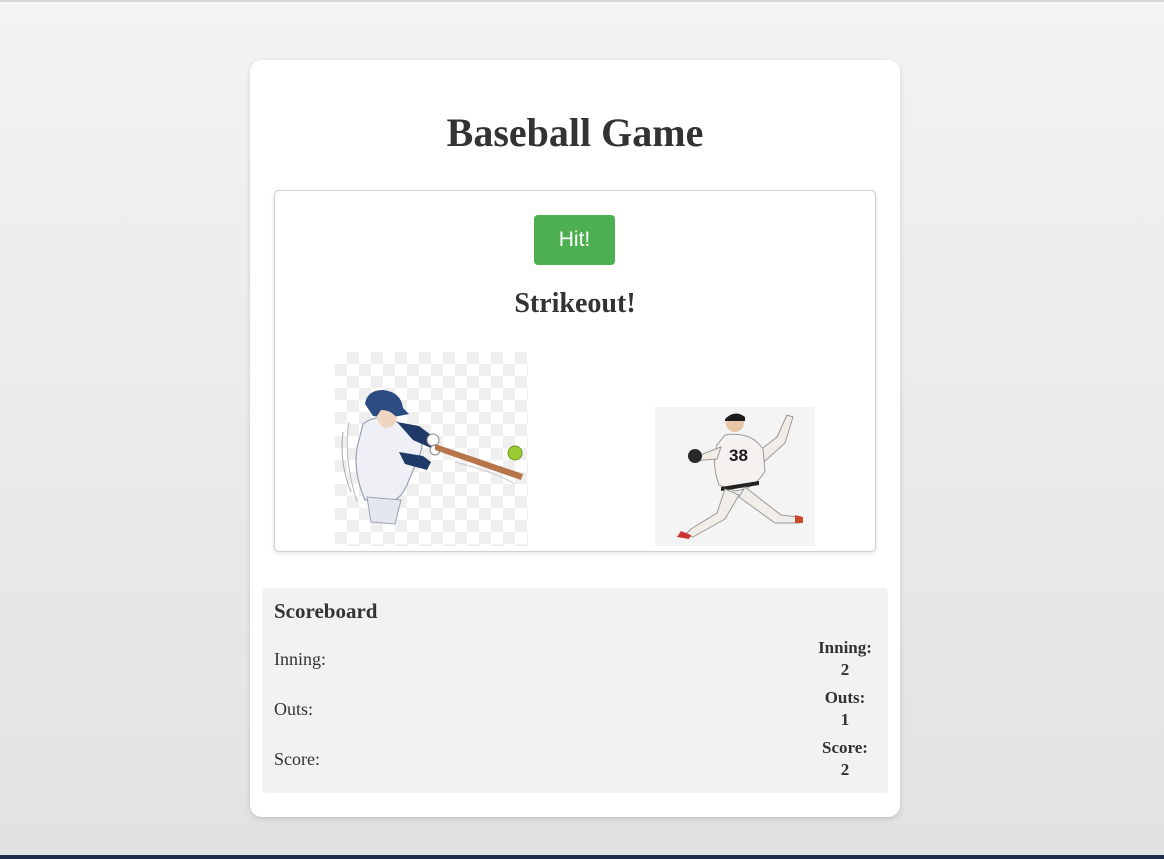 This screenshot has height=859, width=1164. Describe the element at coordinates (574, 240) in the screenshot. I see `hit-button: Hit!` at that location.